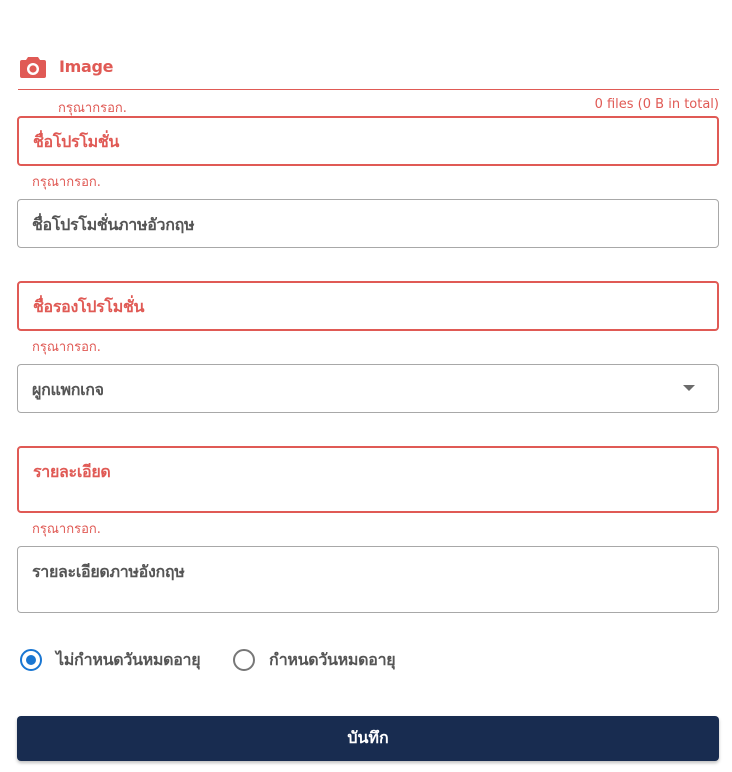 Image resolution: width=732 pixels, height=772 pixels. Describe the element at coordinates (656, 104) in the screenshot. I see `file-count: 0 files (0 B in total)` at that location.